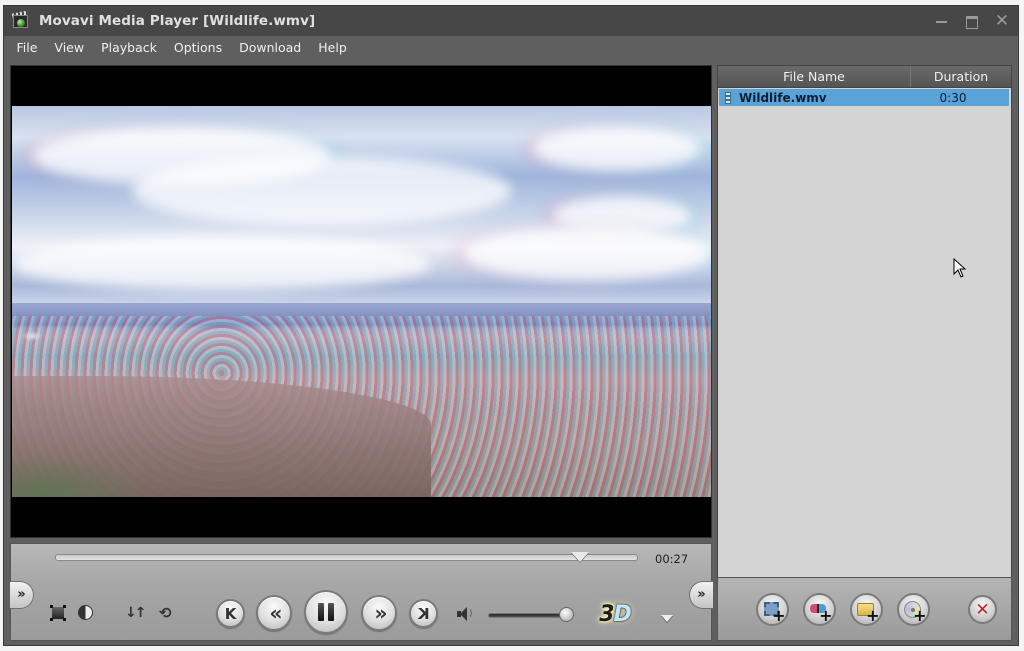  I want to click on fast-forward-button: », so click(379, 613).